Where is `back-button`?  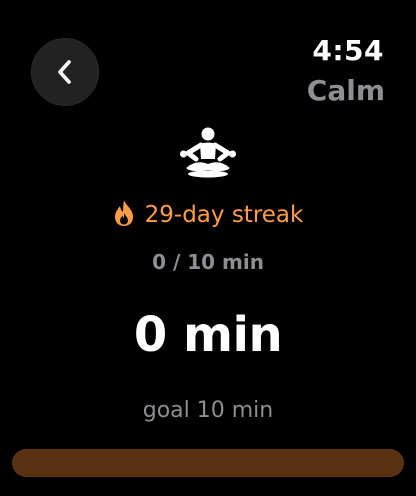 back-button is located at coordinates (65, 72).